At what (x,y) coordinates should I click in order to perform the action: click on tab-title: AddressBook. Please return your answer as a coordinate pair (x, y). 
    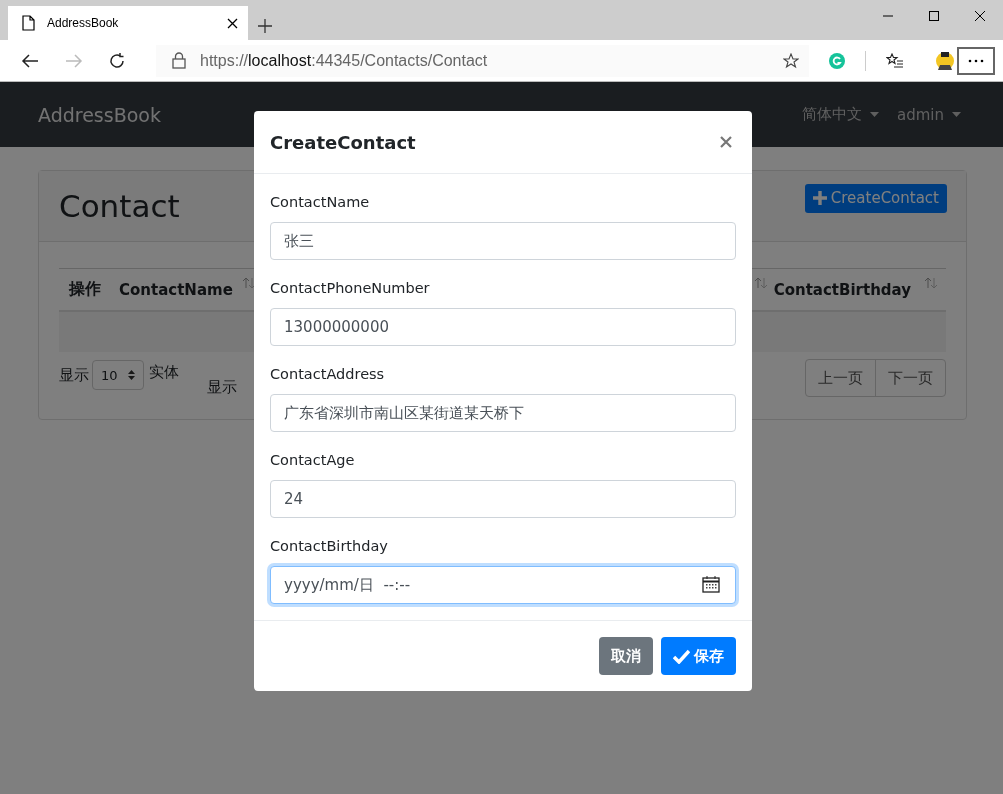
    Looking at the image, I should click on (83, 23).